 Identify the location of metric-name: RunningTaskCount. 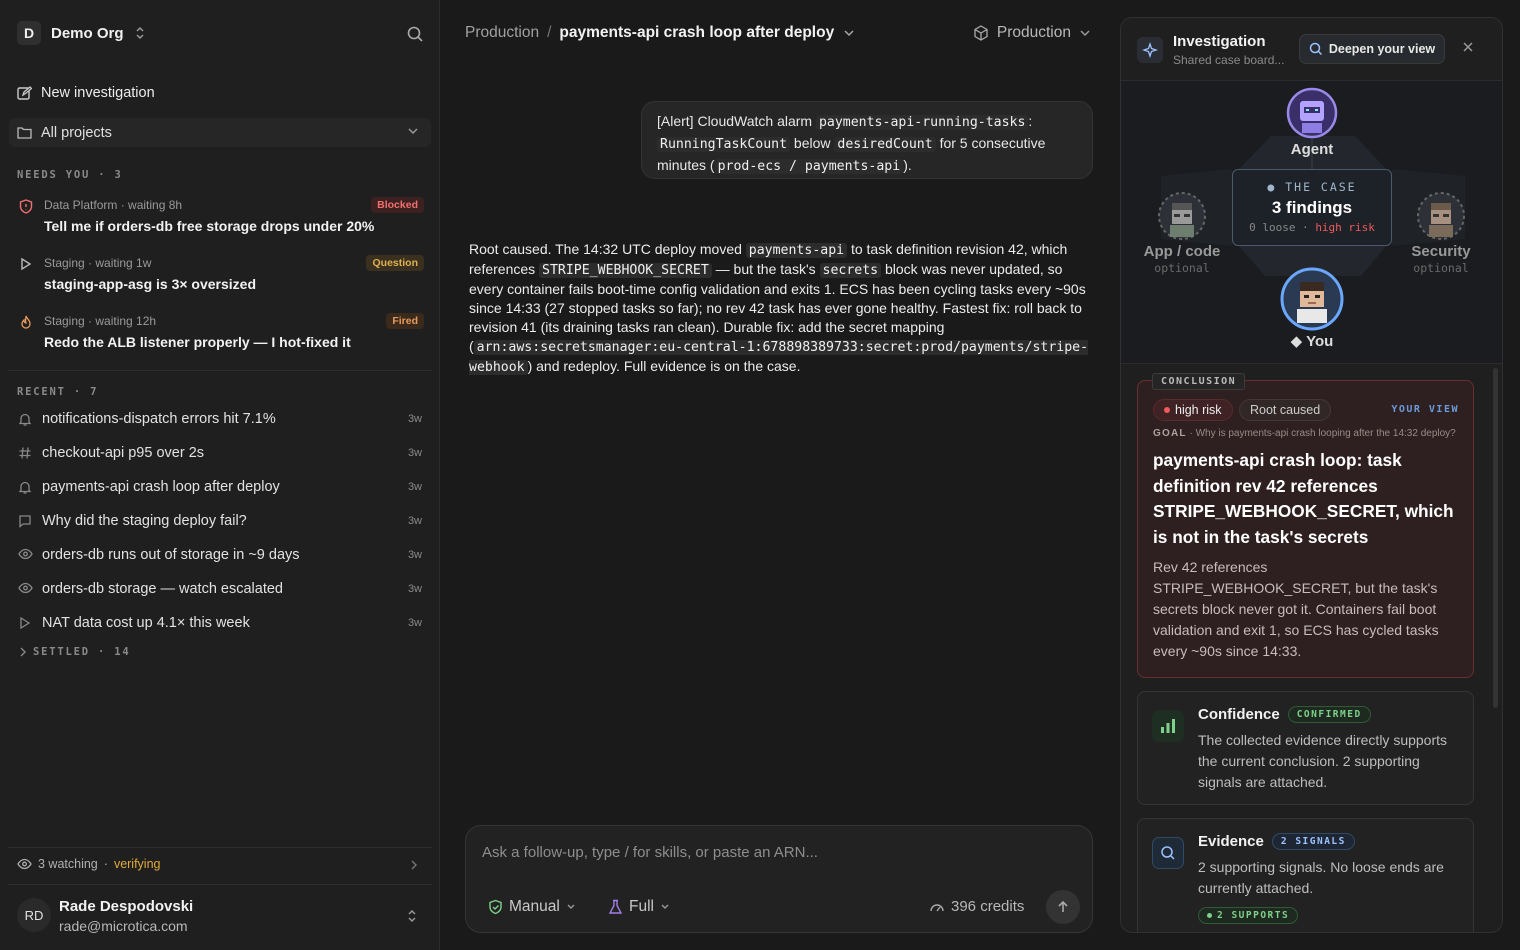
(724, 144).